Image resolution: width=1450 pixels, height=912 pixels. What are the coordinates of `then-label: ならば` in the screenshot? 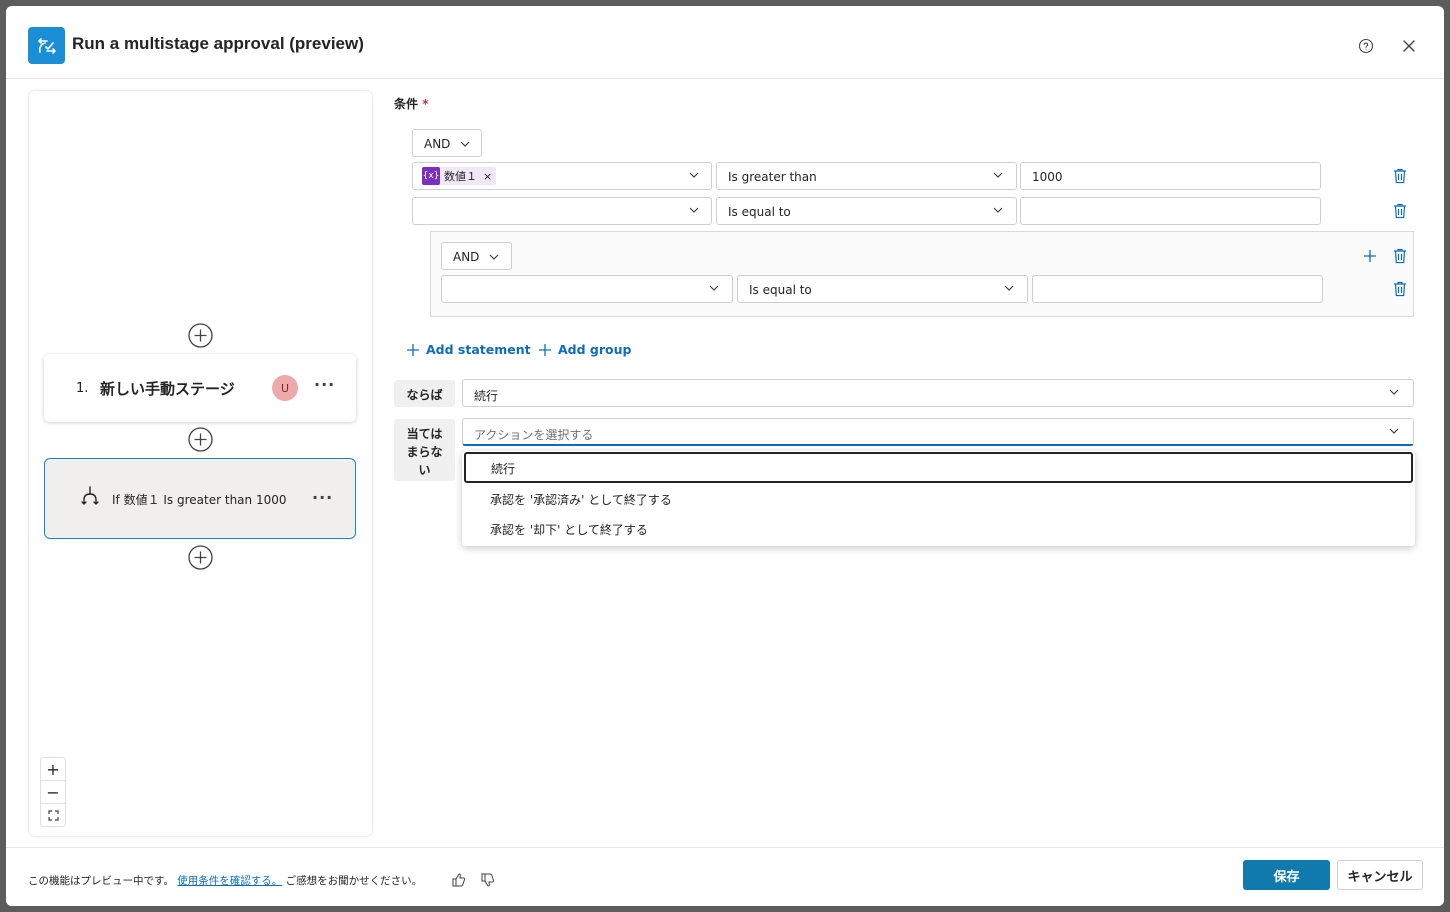 It's located at (424, 393).